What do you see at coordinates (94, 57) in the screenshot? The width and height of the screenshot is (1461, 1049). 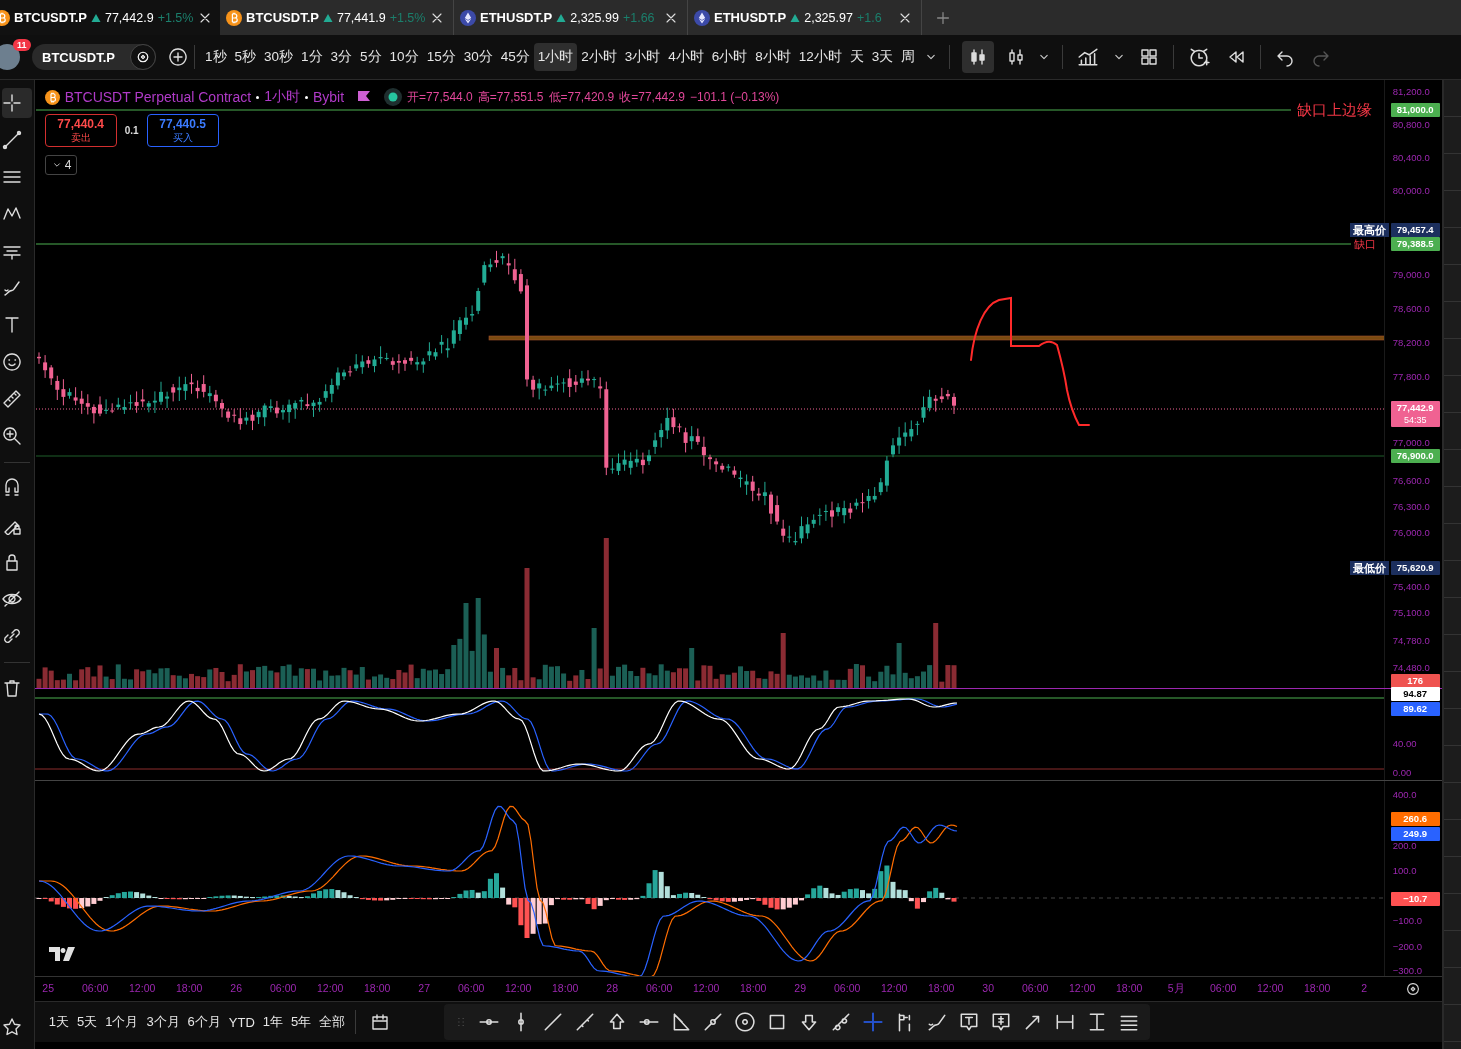 I see `symbol-search-field: BTCUSDT.P` at bounding box center [94, 57].